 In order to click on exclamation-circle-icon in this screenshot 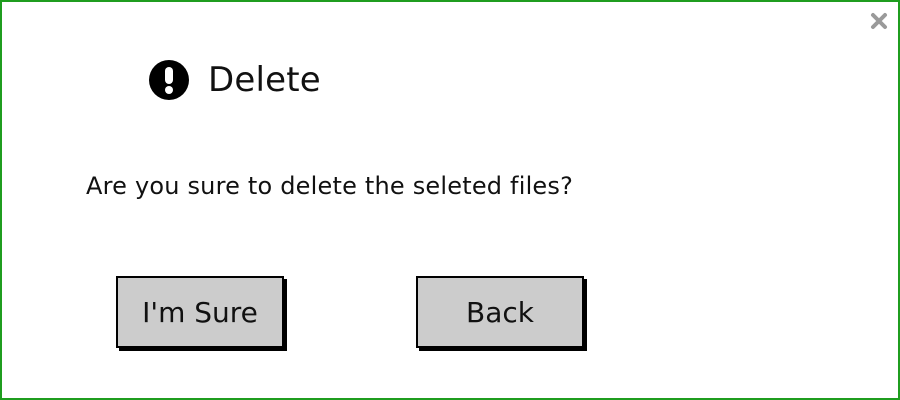, I will do `click(169, 80)`.